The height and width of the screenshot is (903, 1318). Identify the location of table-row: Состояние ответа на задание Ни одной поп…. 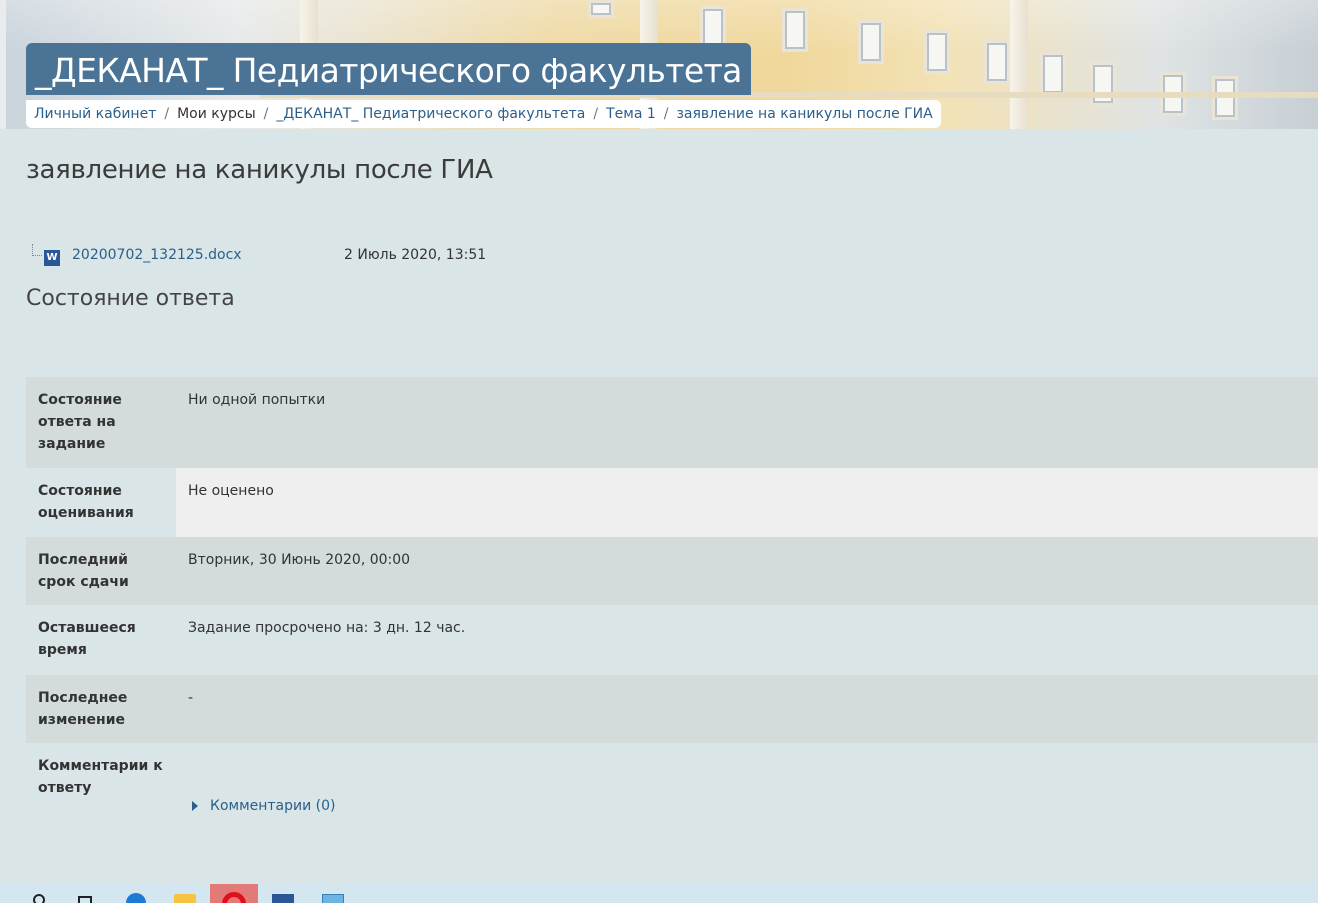
(672, 422).